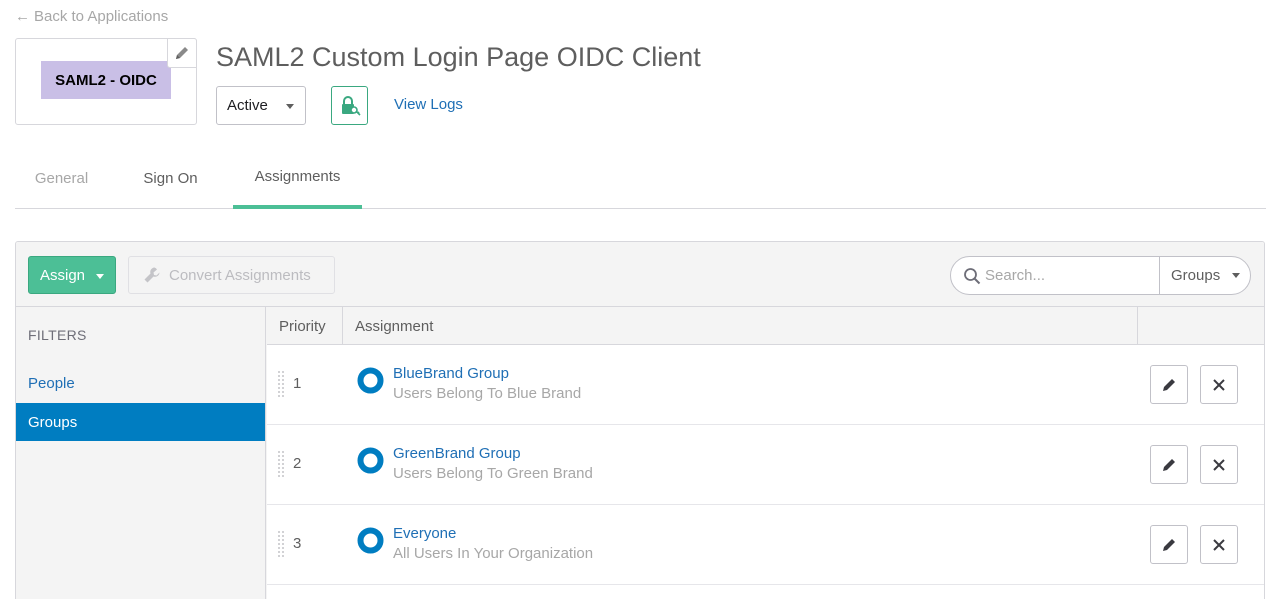 This screenshot has width=1278, height=599. I want to click on status-dropdown: Active, so click(261, 105).